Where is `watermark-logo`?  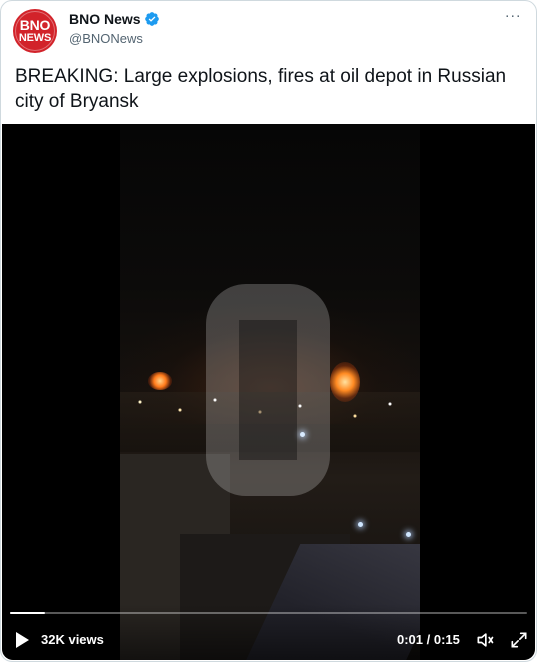 watermark-logo is located at coordinates (268, 390).